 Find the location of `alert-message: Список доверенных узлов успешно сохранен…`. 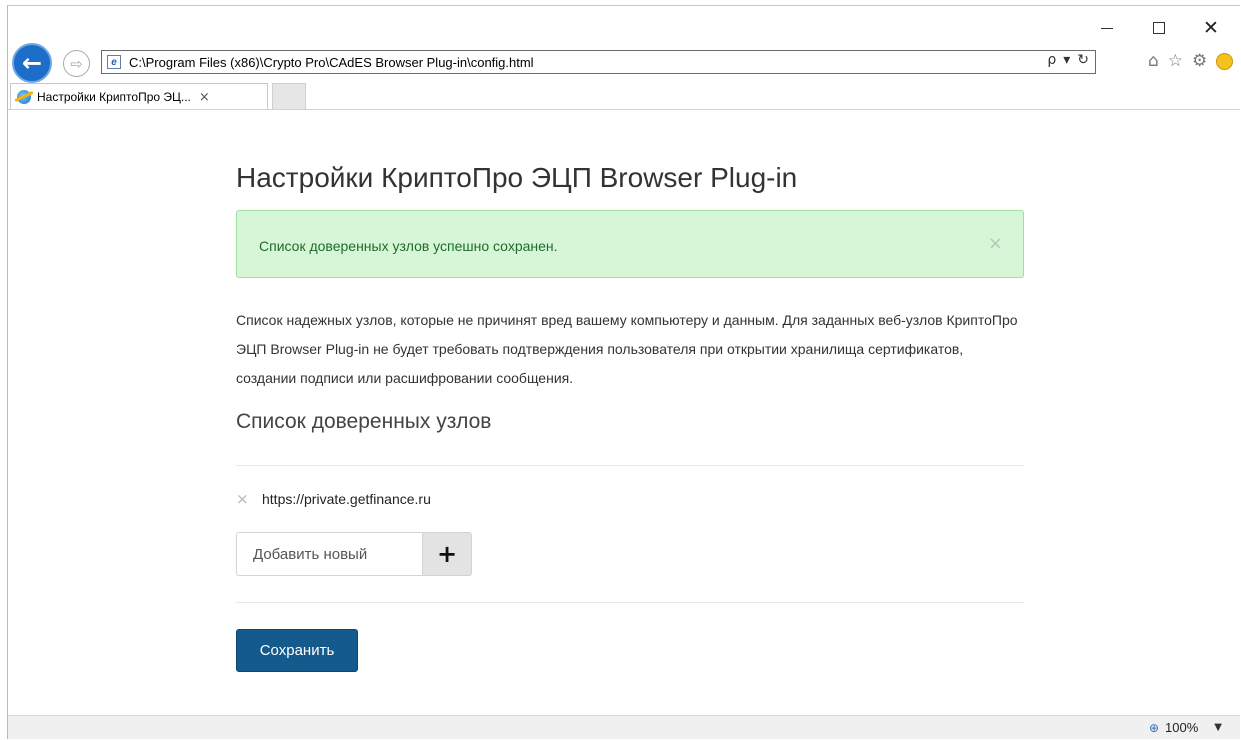

alert-message: Список доверенных узлов успешно сохранен… is located at coordinates (408, 246).